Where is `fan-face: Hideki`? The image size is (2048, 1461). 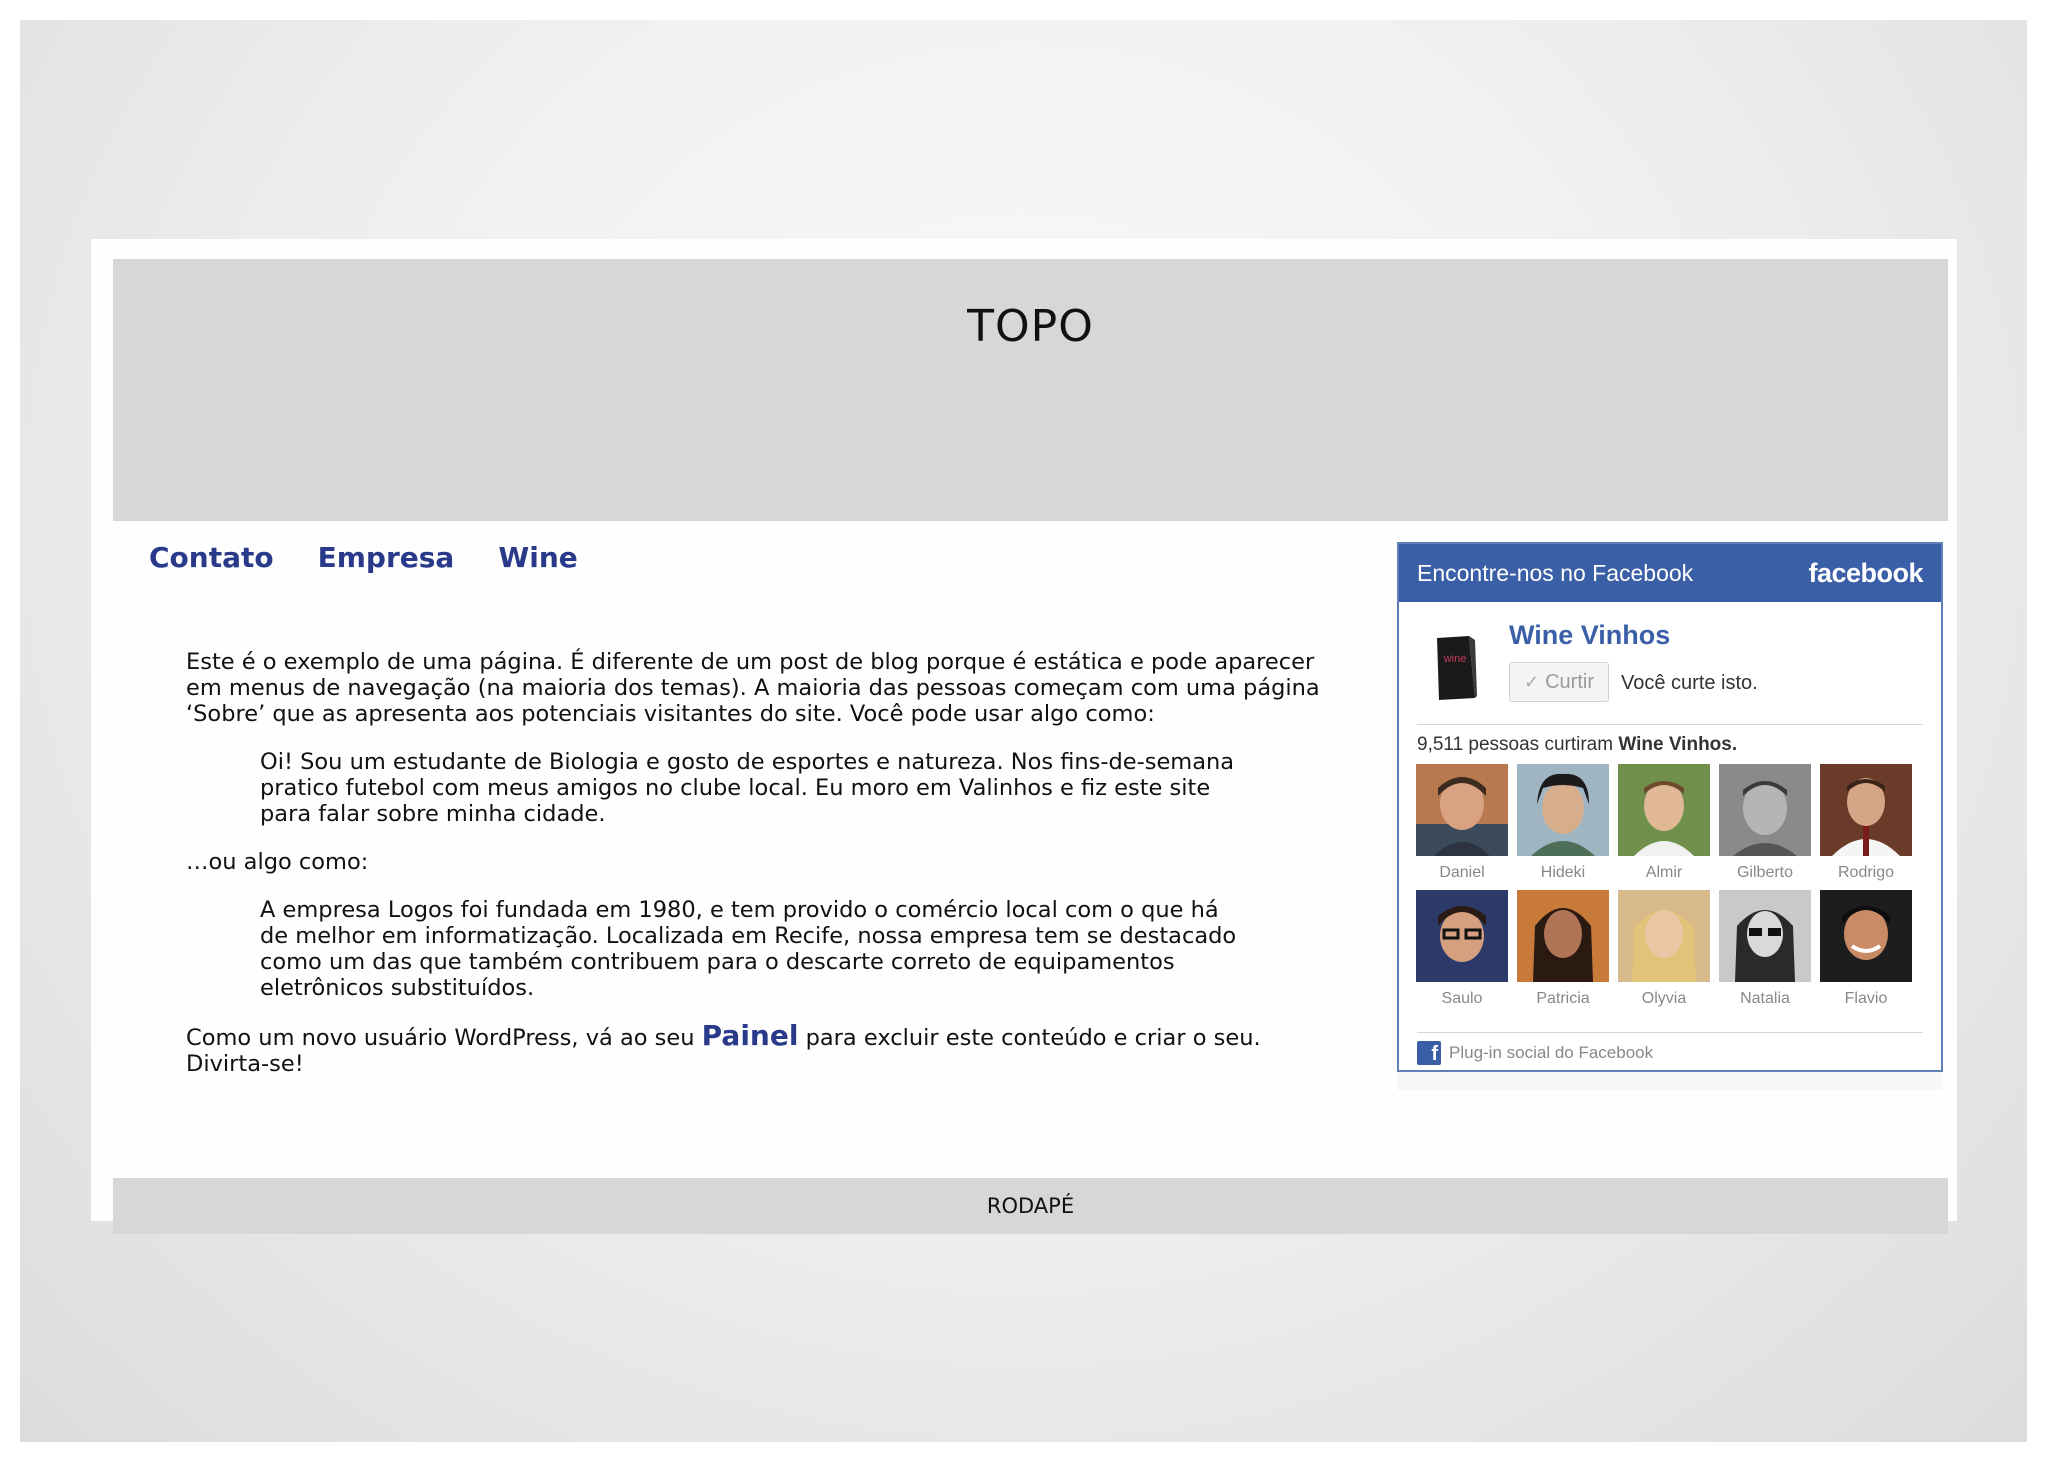
fan-face: Hideki is located at coordinates (1563, 823).